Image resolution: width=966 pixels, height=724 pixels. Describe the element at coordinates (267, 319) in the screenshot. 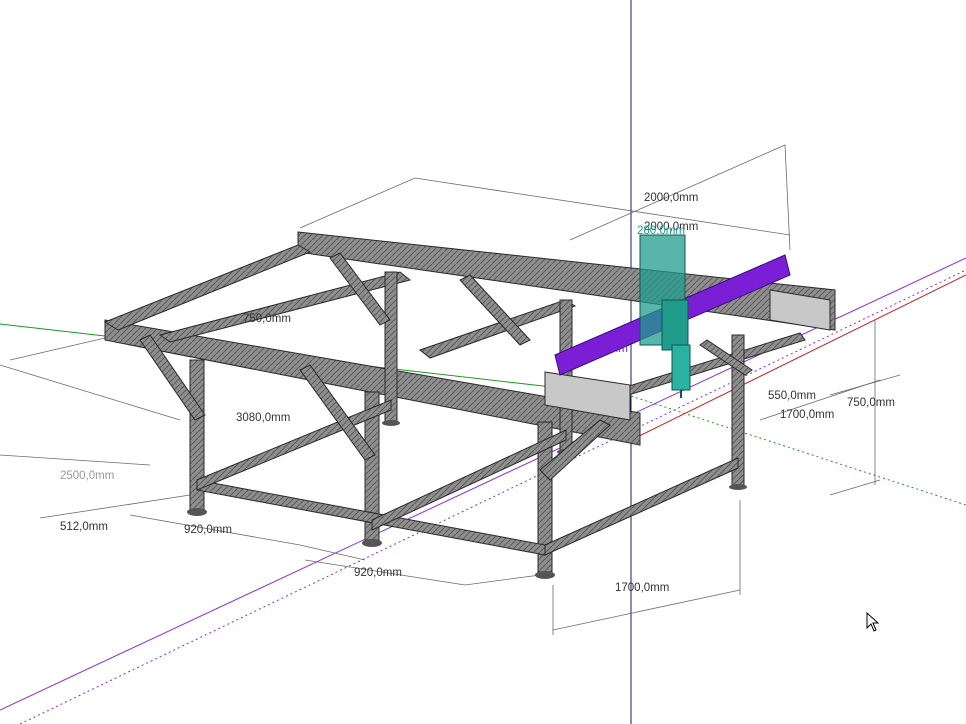

I see `dim-750-upright: 750,0mm` at that location.